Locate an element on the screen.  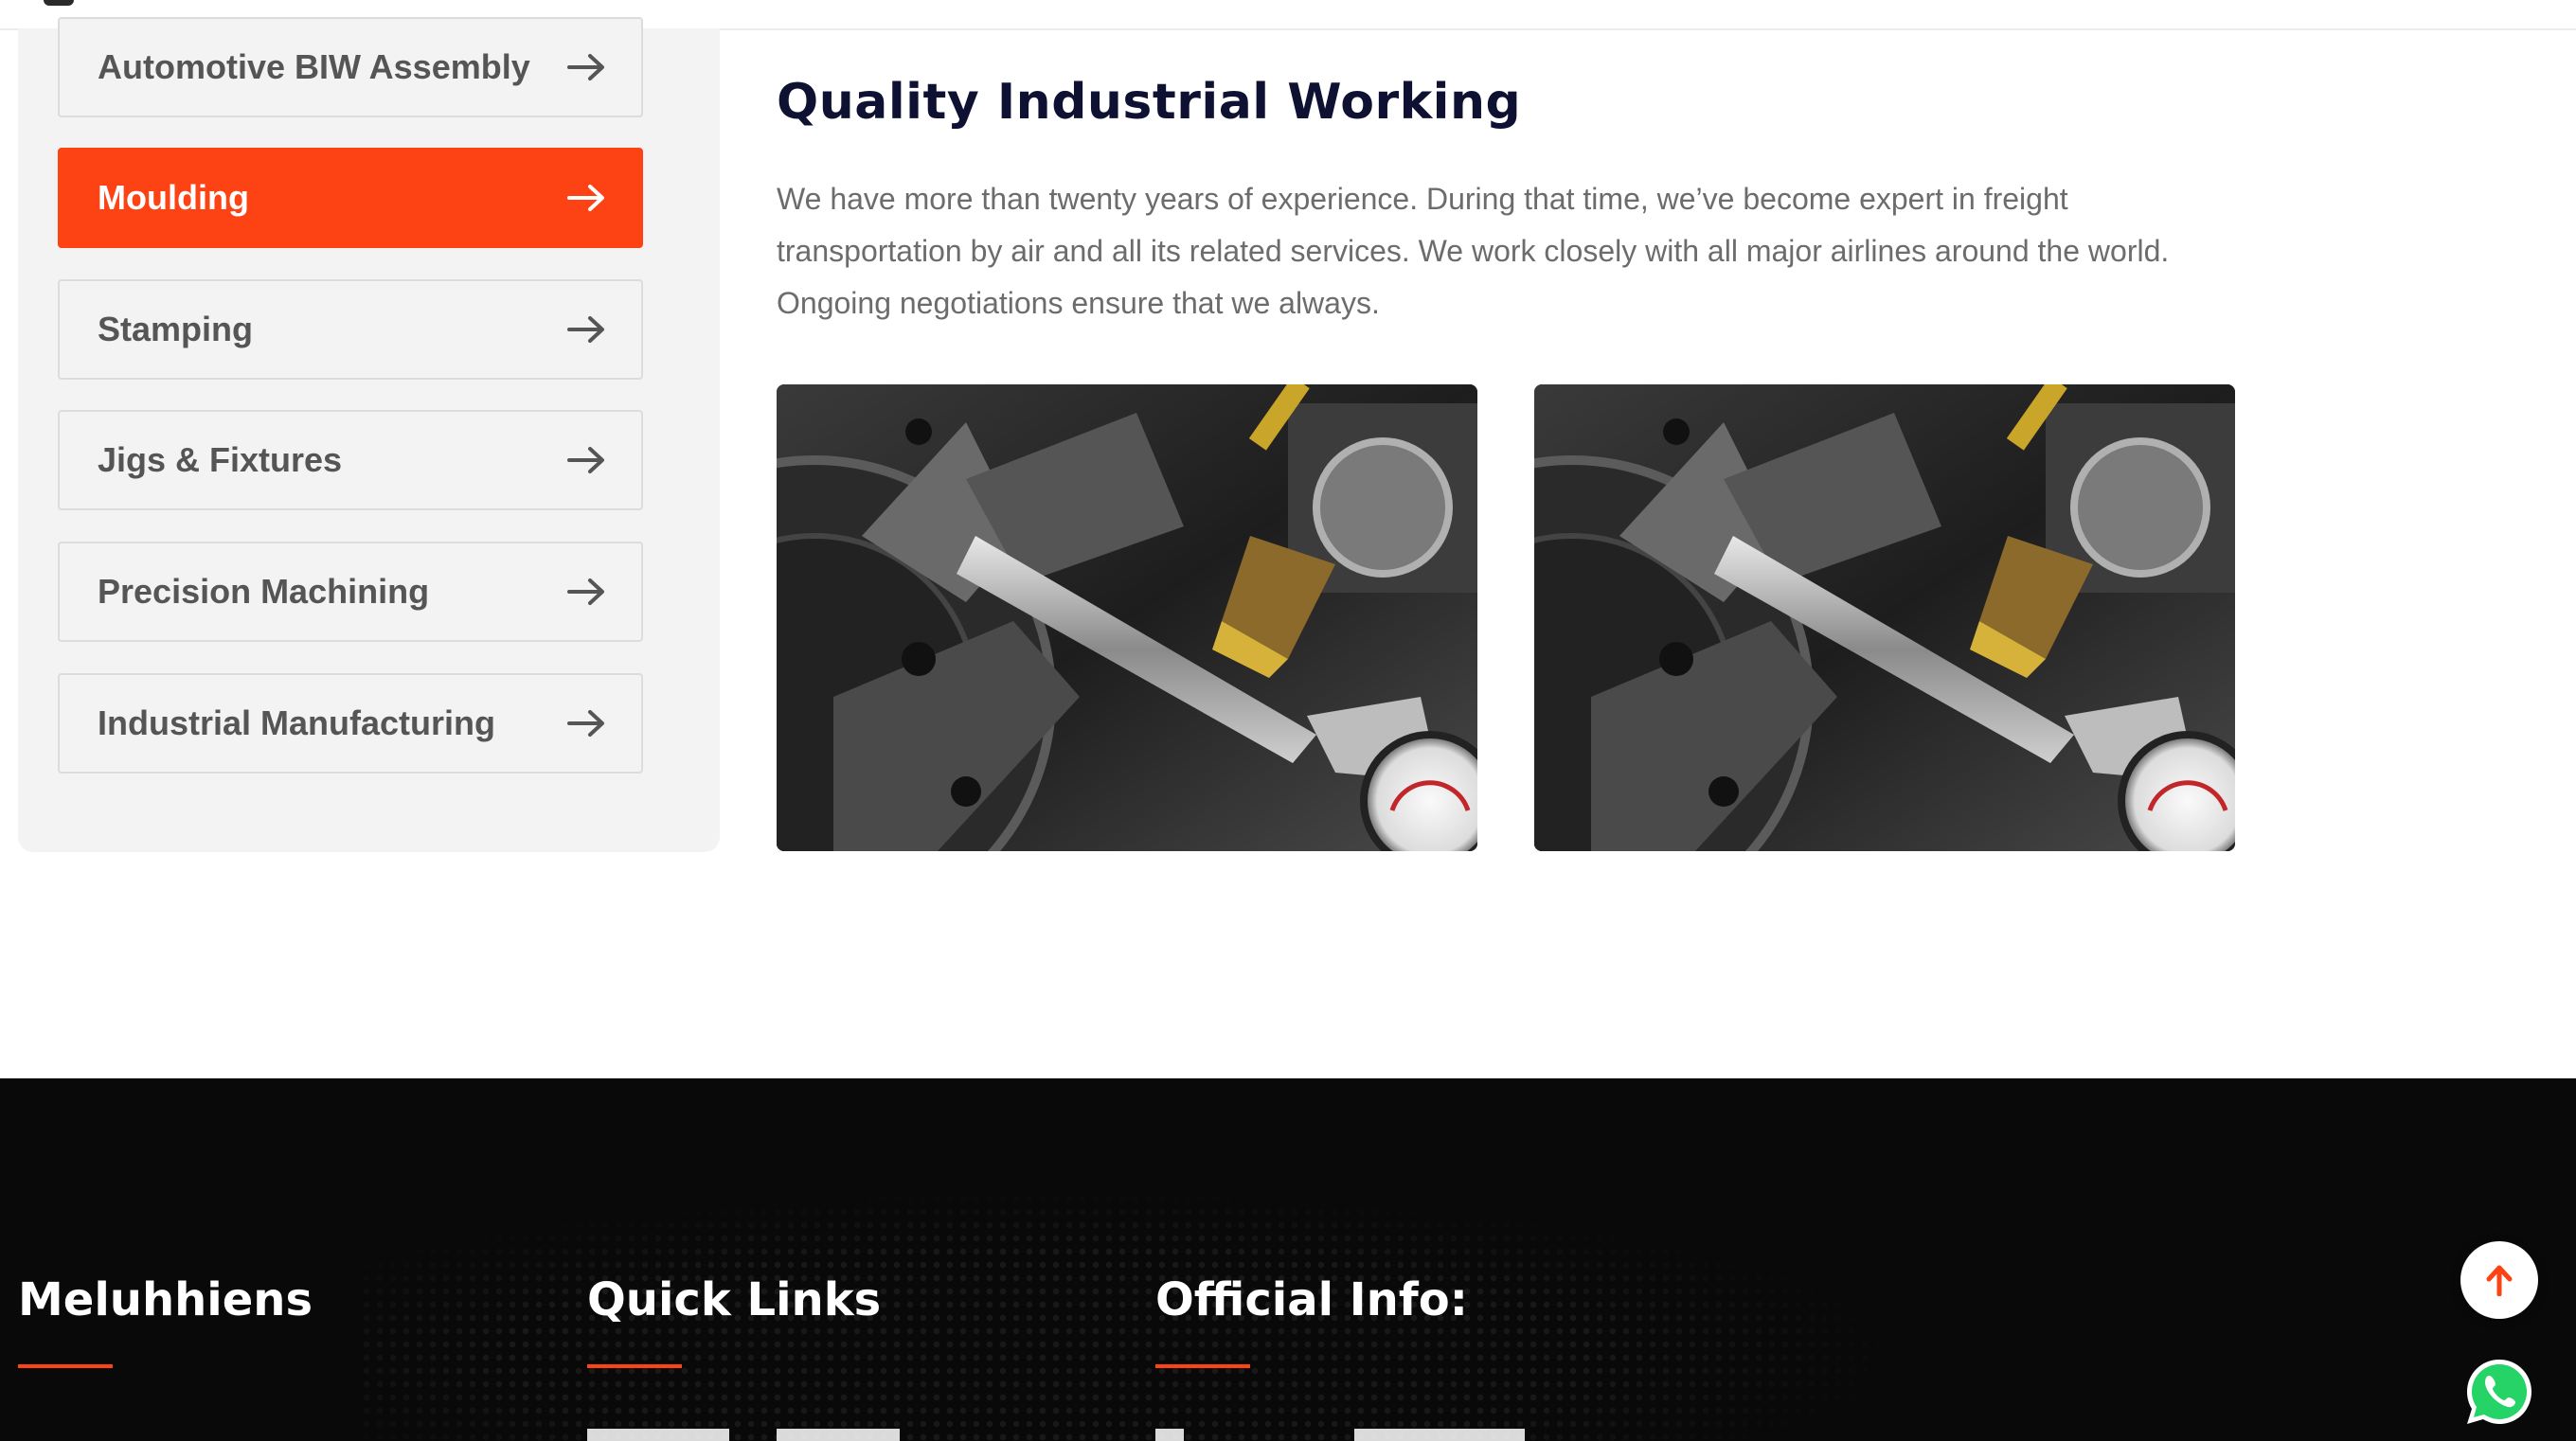
sidebar-item-label: Stamping is located at coordinates (176, 329).